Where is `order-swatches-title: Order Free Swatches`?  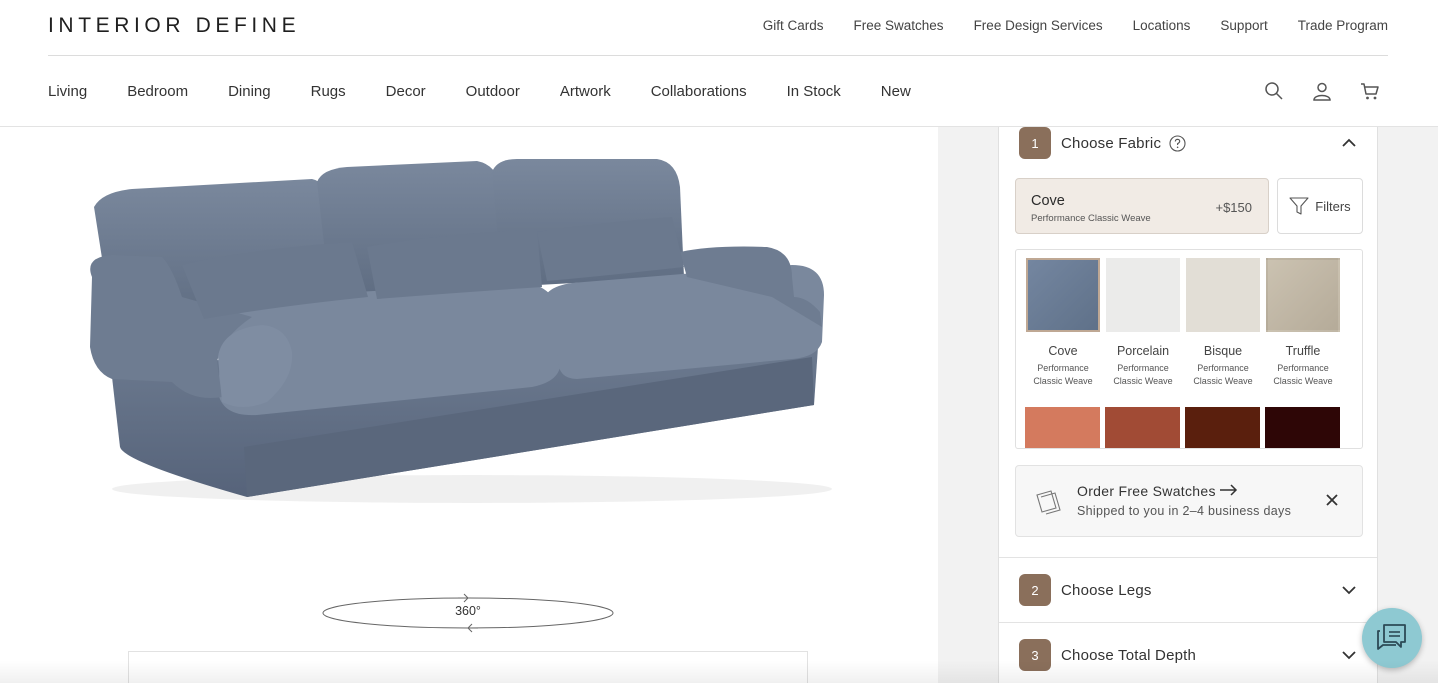 order-swatches-title: Order Free Swatches is located at coordinates (1157, 491).